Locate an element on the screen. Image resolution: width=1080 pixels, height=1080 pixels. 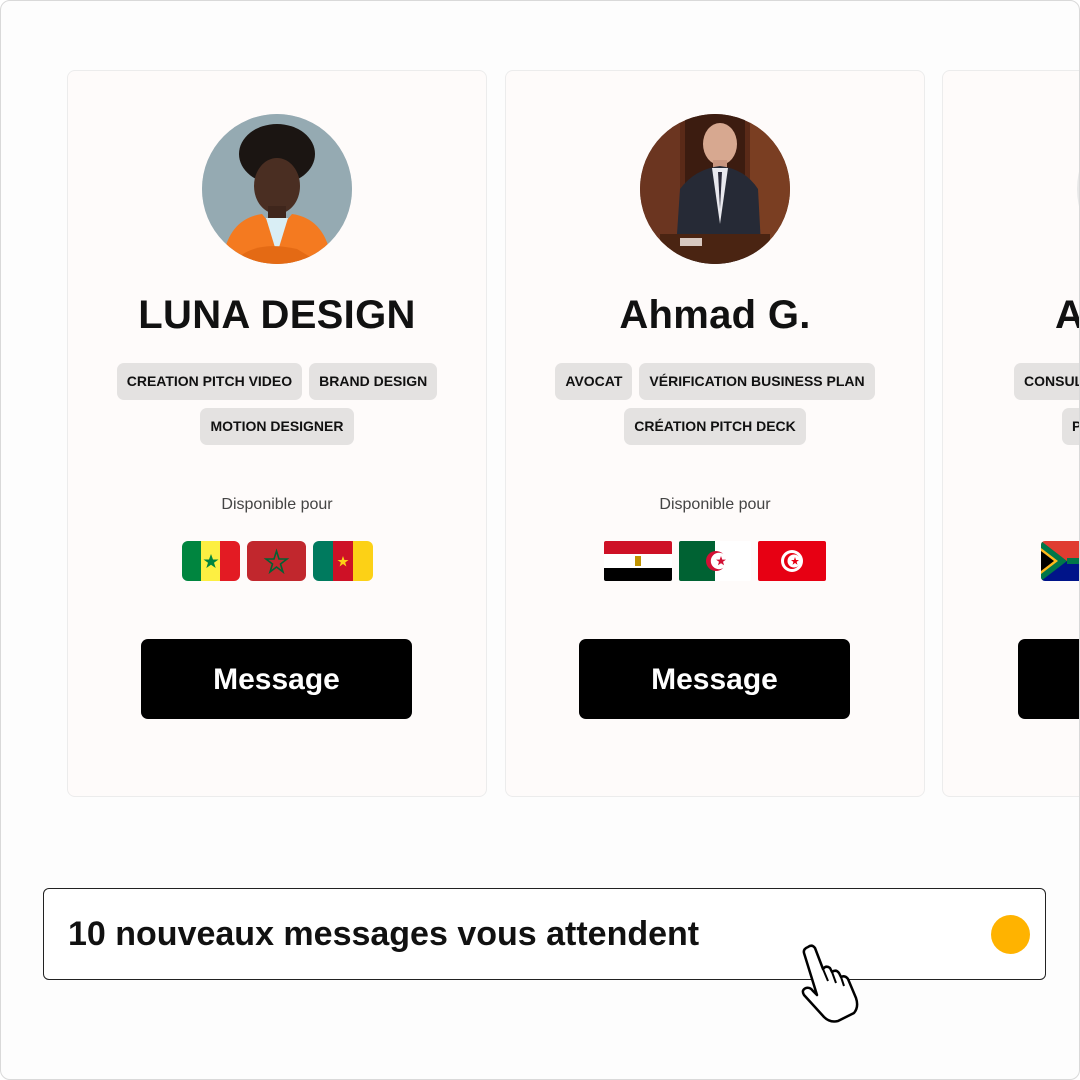
south-africa-flag-icon is located at coordinates (1060, 561).